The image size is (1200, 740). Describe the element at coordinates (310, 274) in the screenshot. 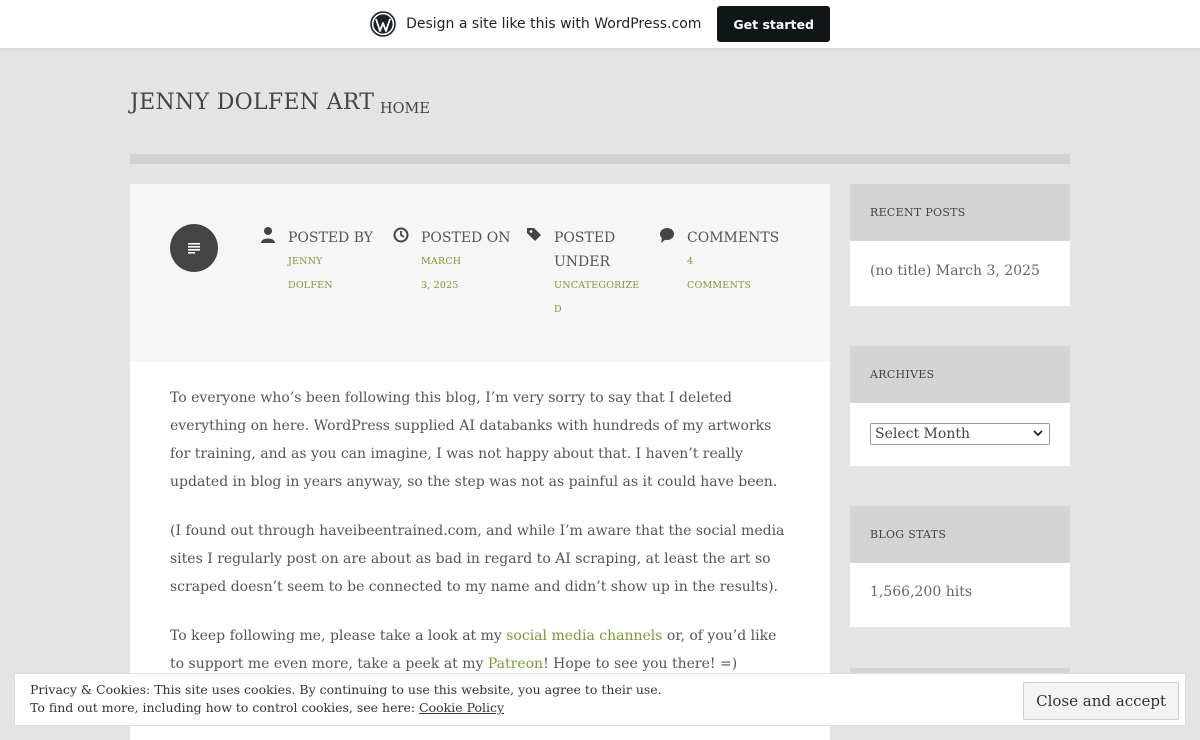

I see `author-link: JENNY DOLFEN` at that location.